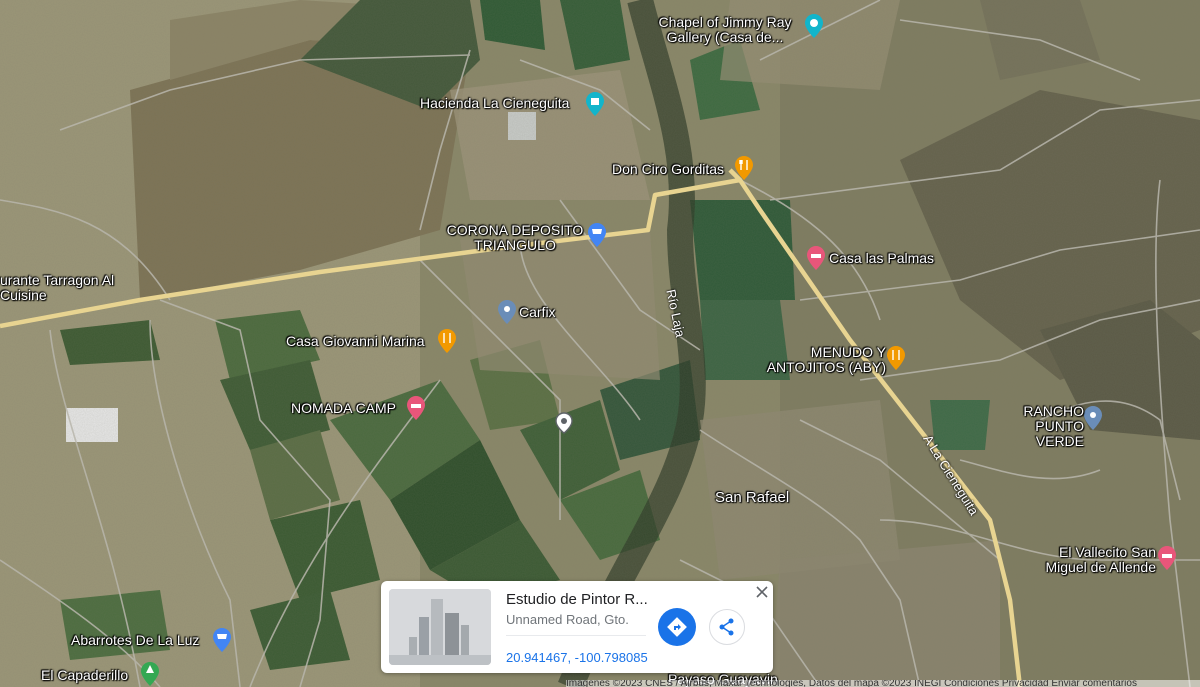 The width and height of the screenshot is (1200, 687). What do you see at coordinates (355, 341) in the screenshot?
I see `place-label-giovanni: Casa Giovanni Marina` at bounding box center [355, 341].